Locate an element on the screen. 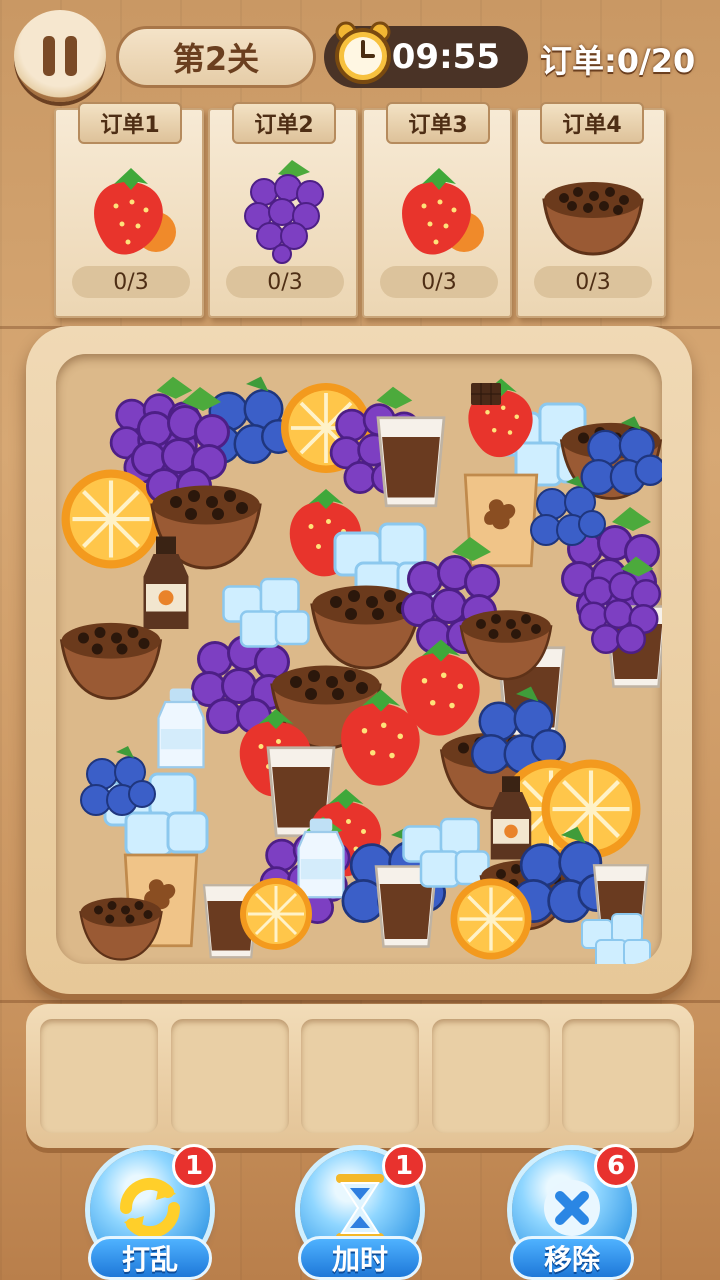 The width and height of the screenshot is (720, 1280). order-label: 订单1 is located at coordinates (130, 123).